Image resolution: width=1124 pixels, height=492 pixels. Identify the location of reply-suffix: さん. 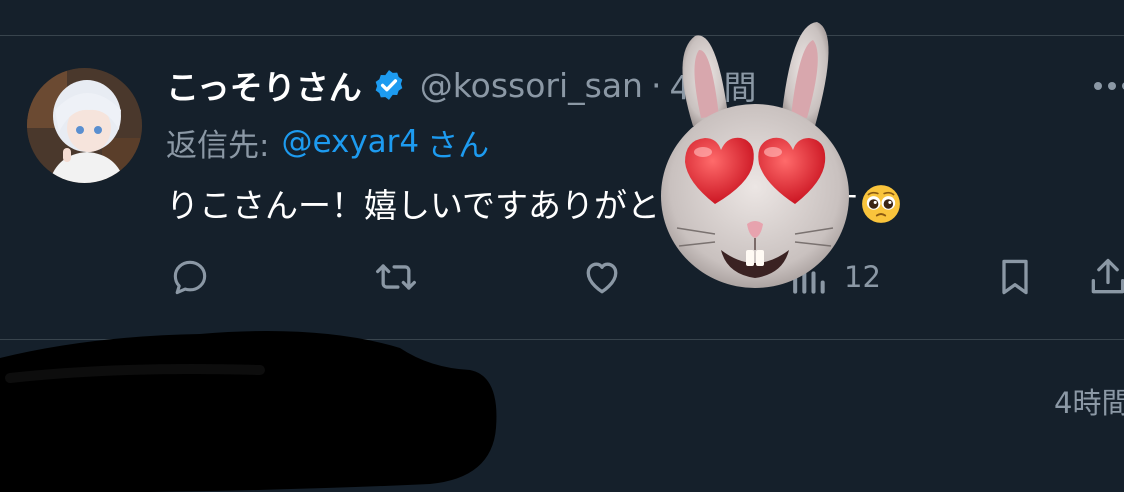
(458, 145).